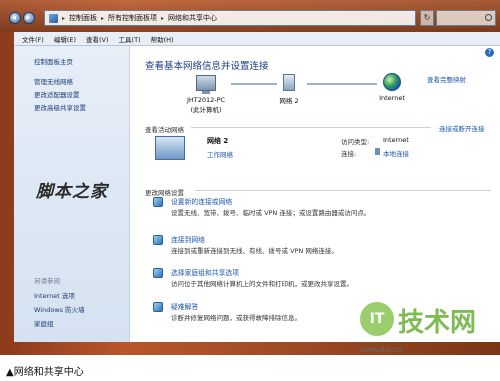  I want to click on task-desc: 设置无线、宽带、拨号、临时或 VPN 连接；或设置路由器或访问点。, so click(271, 213).